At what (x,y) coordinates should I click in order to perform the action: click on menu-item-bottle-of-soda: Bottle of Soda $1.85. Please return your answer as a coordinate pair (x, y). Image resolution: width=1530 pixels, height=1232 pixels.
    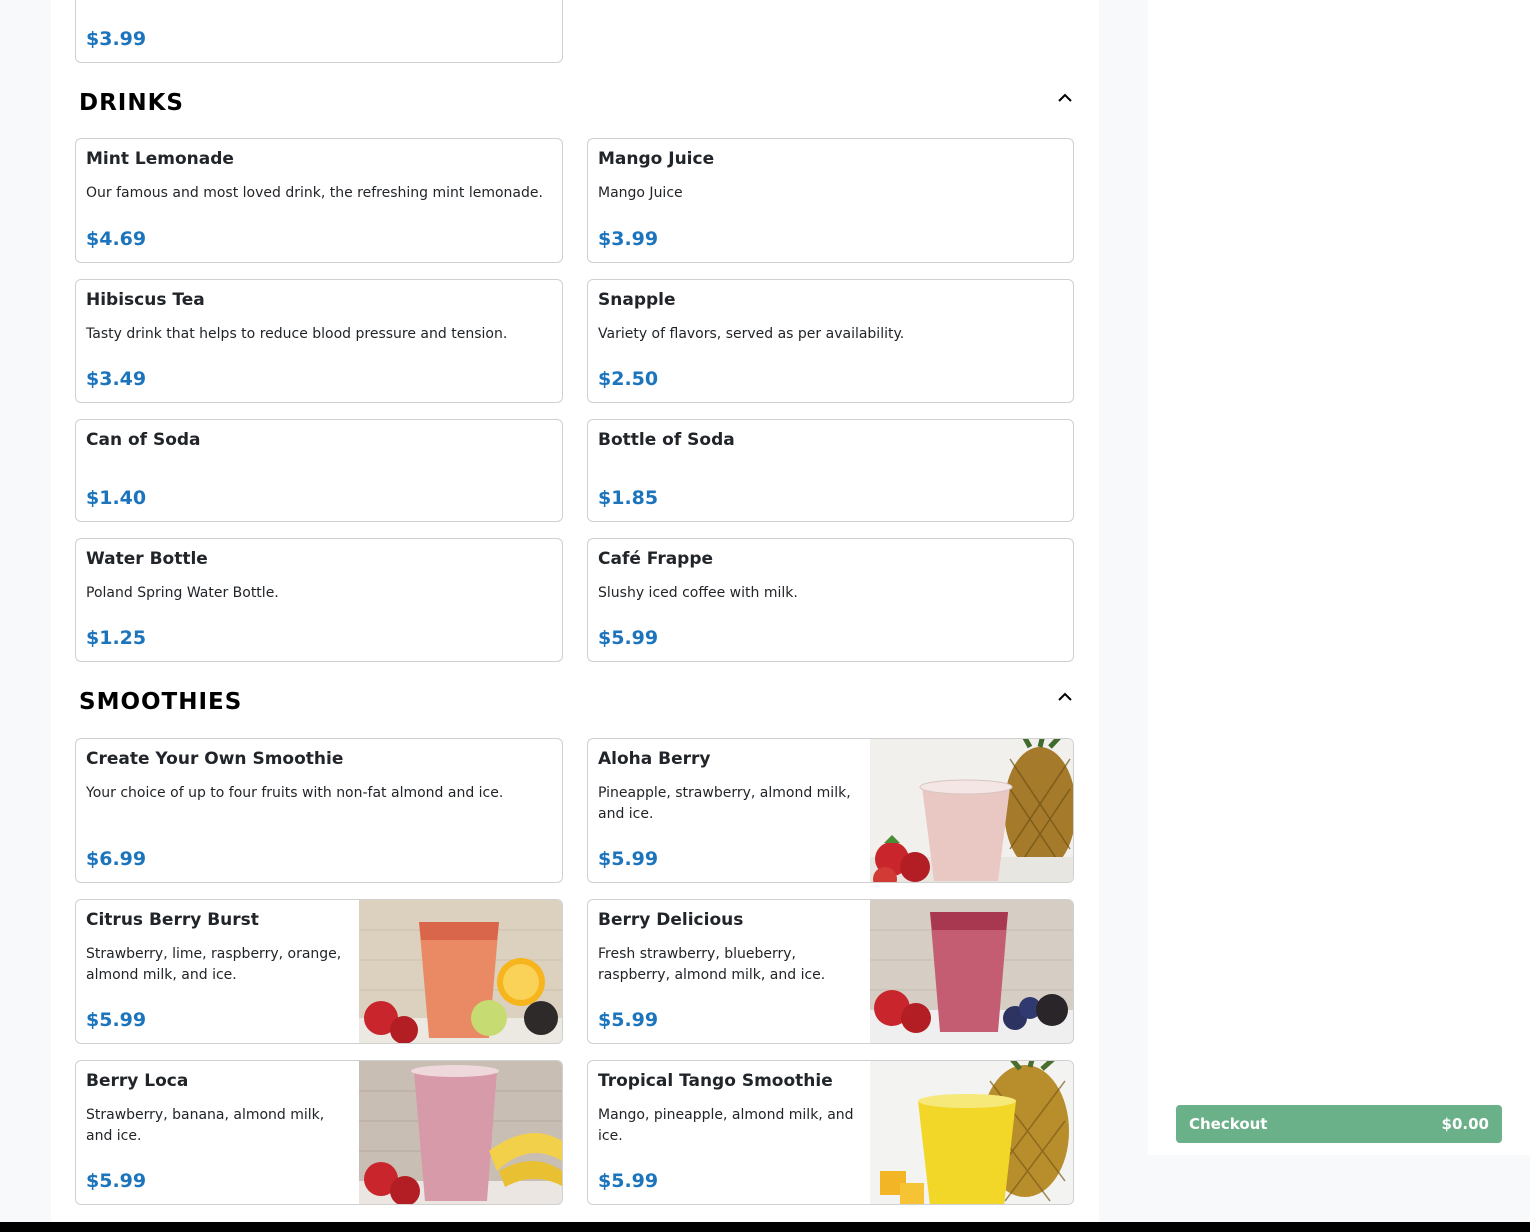
    Looking at the image, I should click on (830, 470).